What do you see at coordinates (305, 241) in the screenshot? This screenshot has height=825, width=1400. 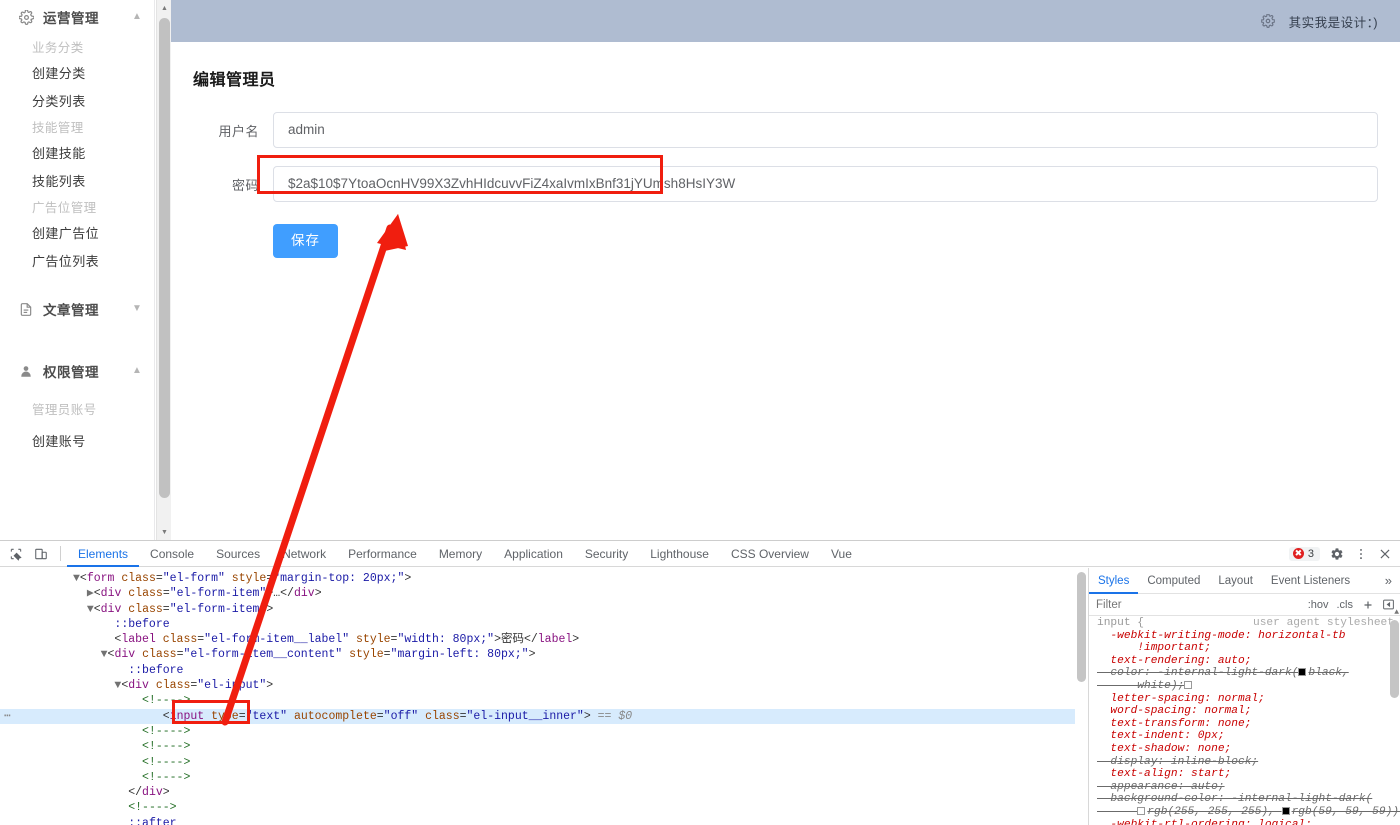 I see `save-button: 保存` at bounding box center [305, 241].